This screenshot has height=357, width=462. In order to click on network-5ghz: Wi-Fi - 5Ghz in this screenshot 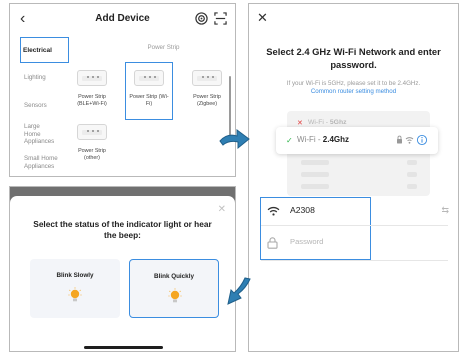, I will do `click(327, 122)`.